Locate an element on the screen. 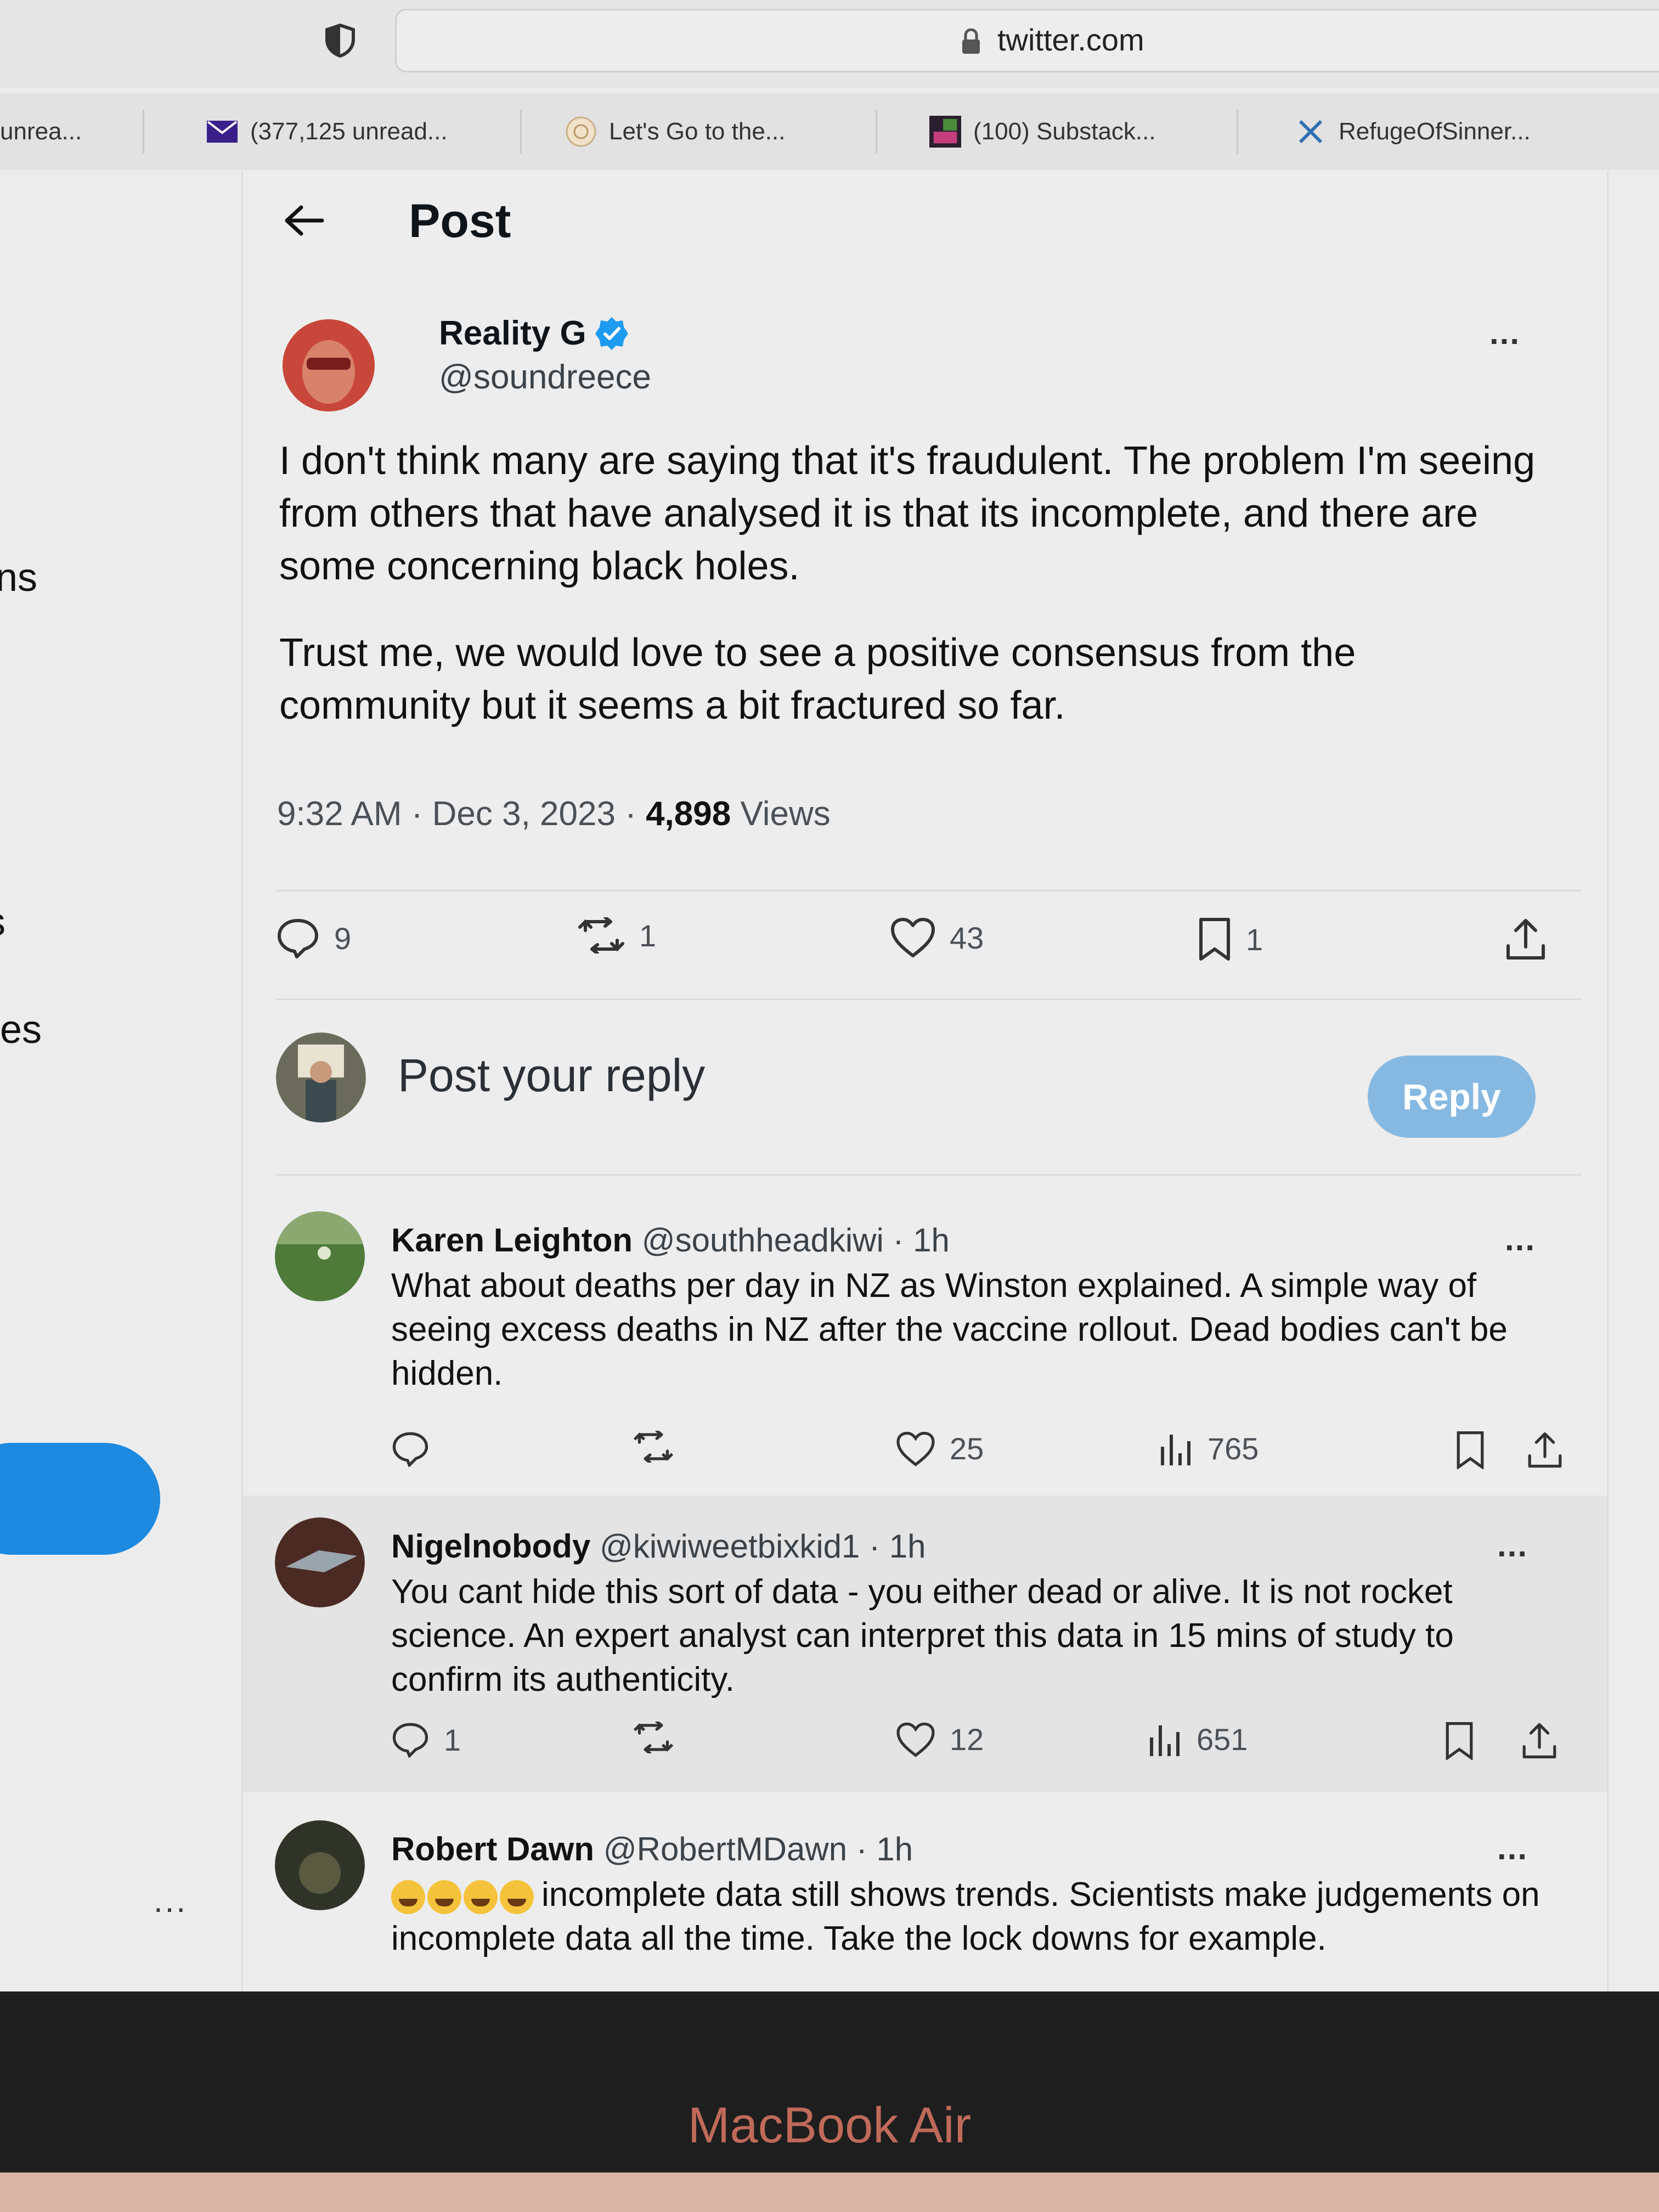  views-action: 765 is located at coordinates (1209, 1448).